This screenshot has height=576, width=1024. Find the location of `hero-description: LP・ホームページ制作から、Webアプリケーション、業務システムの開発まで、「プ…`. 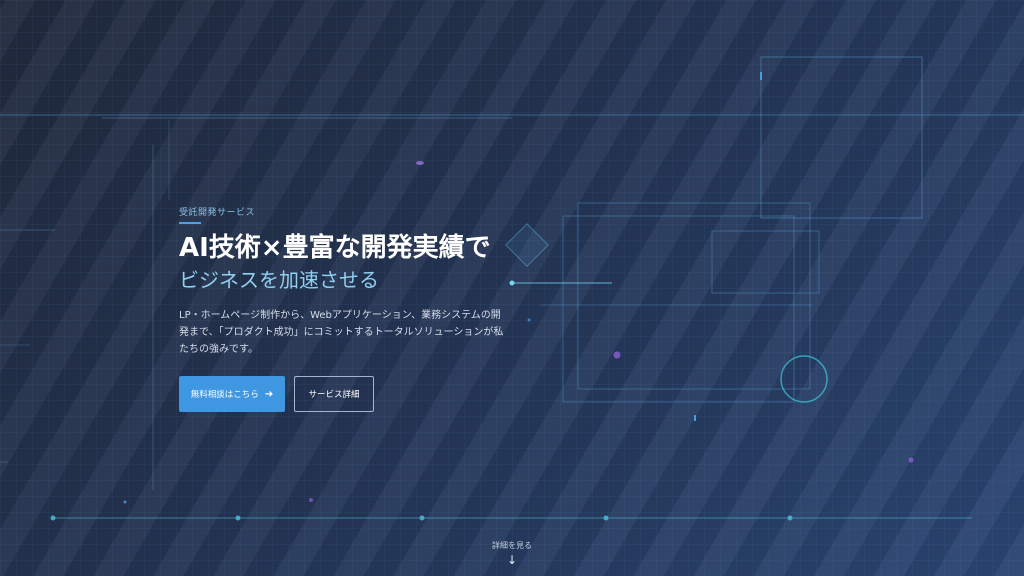

hero-description: LP・ホームページ制作から、Webアプリケーション、業務システムの開発まで、「プ… is located at coordinates (341, 332).